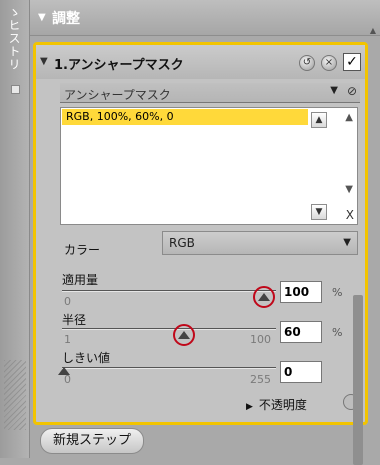 This screenshot has height=465, width=380. Describe the element at coordinates (264, 297) in the screenshot. I see `amount-highlight-ring` at that location.